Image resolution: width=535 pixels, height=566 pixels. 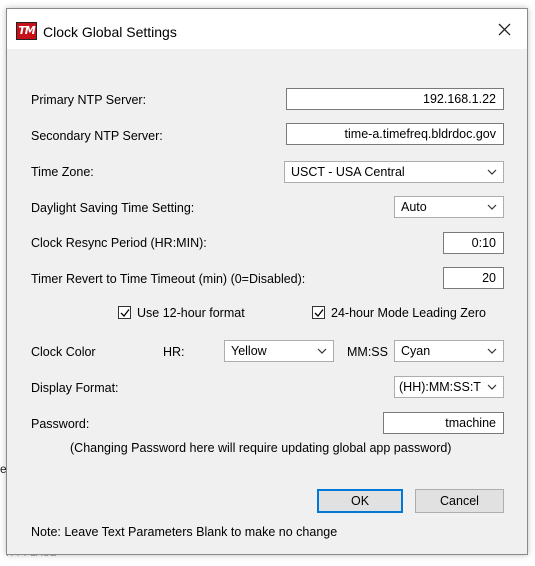 I want to click on primary-ntp-label: Primary NTP Server:, so click(x=89, y=100).